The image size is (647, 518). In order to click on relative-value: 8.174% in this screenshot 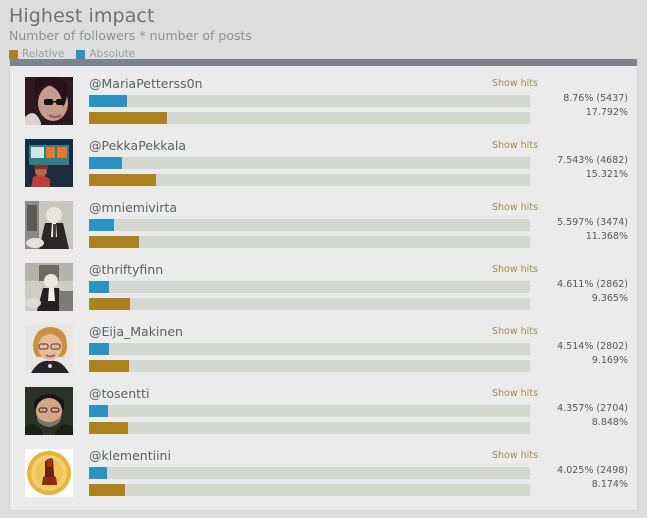, I will do `click(609, 484)`.